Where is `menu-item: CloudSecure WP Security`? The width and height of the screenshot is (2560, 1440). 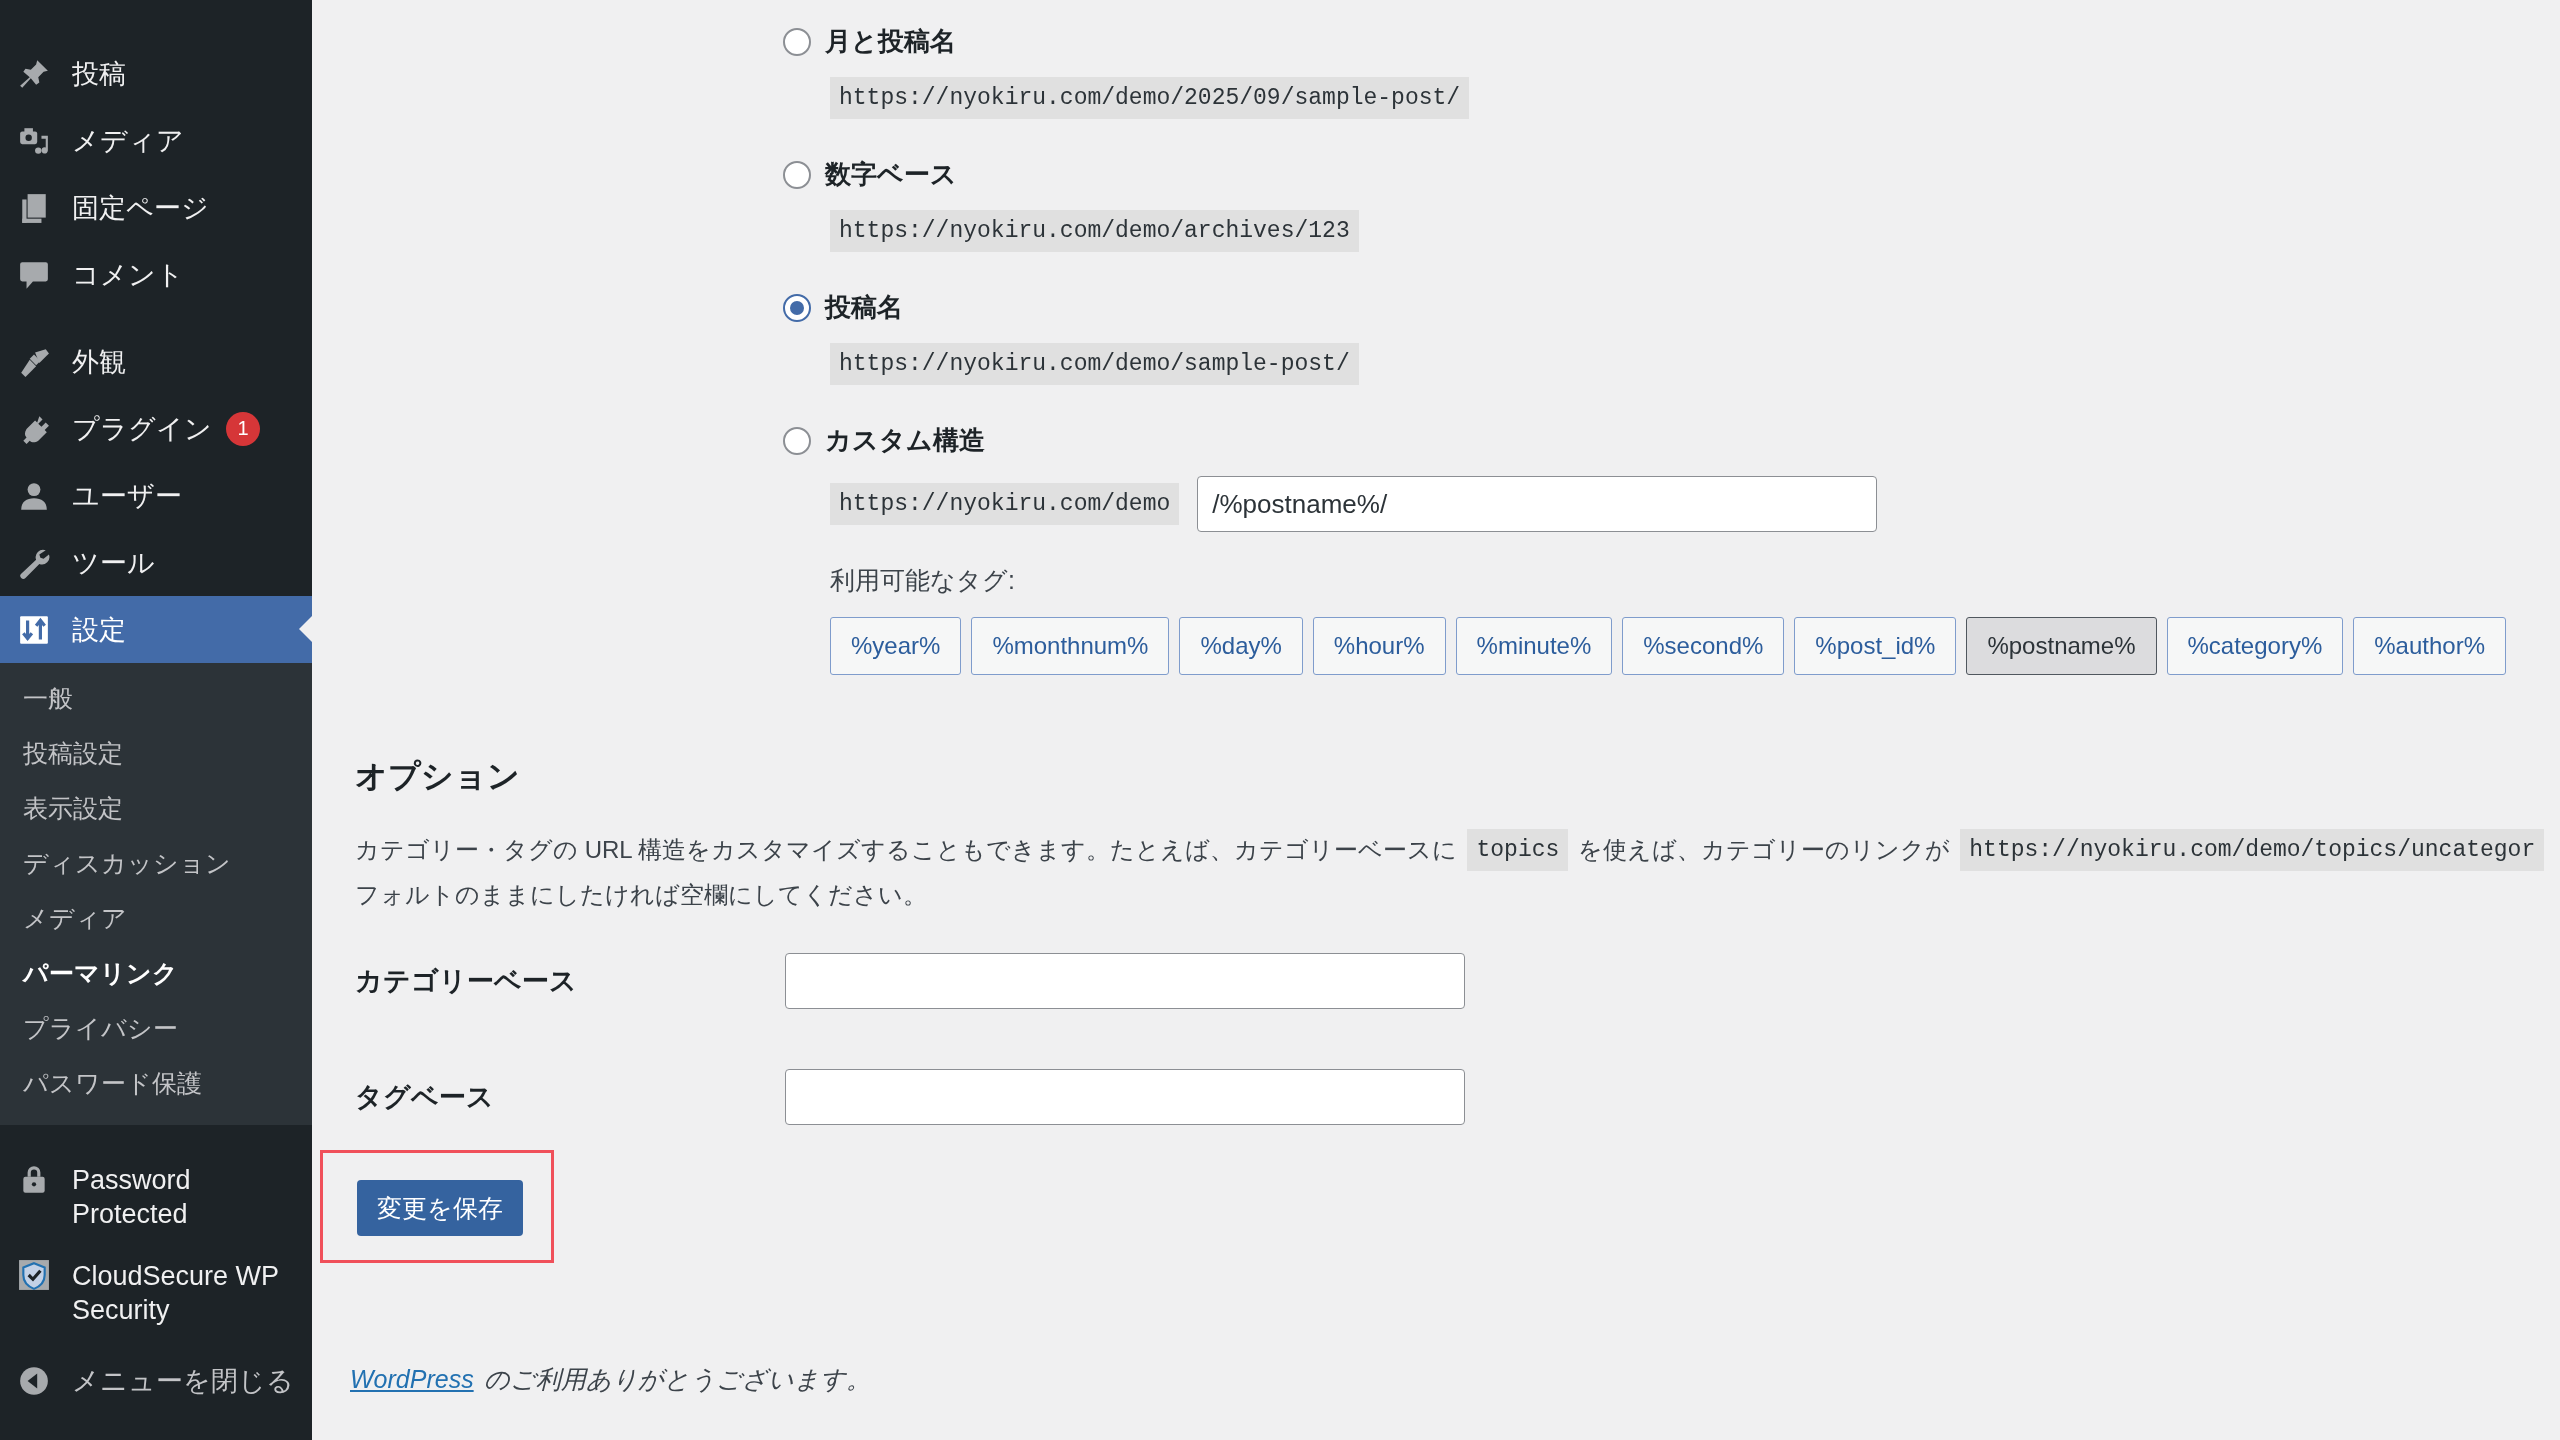 menu-item: CloudSecure WP Security is located at coordinates (156, 1293).